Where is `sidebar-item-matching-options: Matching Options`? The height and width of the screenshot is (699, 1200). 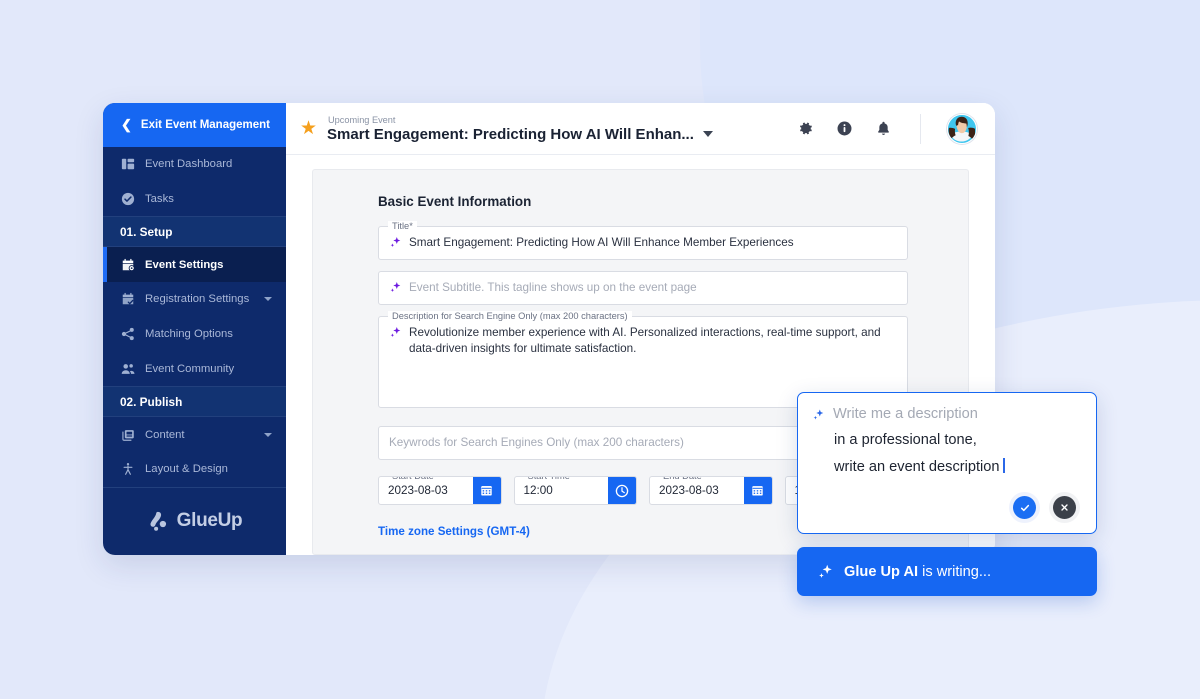 sidebar-item-matching-options: Matching Options is located at coordinates (194, 334).